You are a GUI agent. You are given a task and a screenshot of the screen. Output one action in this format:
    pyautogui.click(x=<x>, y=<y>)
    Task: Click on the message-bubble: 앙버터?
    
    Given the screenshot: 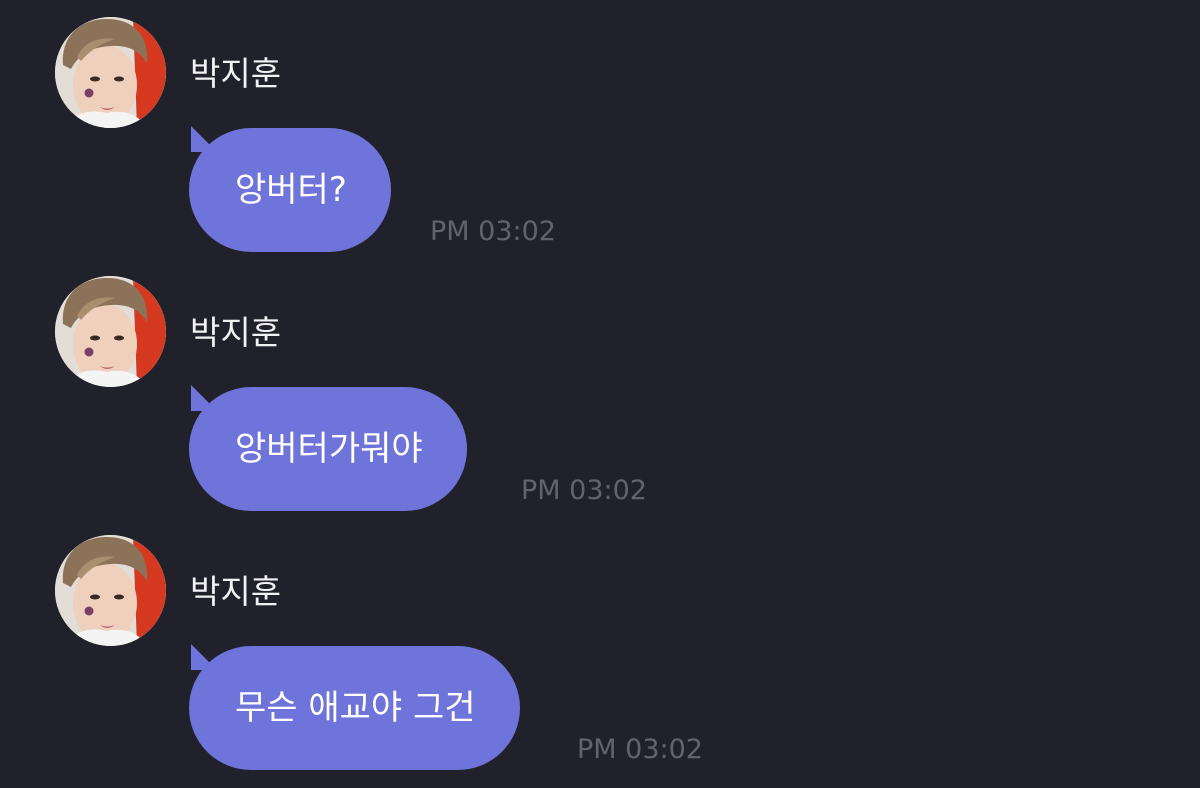 What is the action you would take?
    pyautogui.click(x=290, y=190)
    